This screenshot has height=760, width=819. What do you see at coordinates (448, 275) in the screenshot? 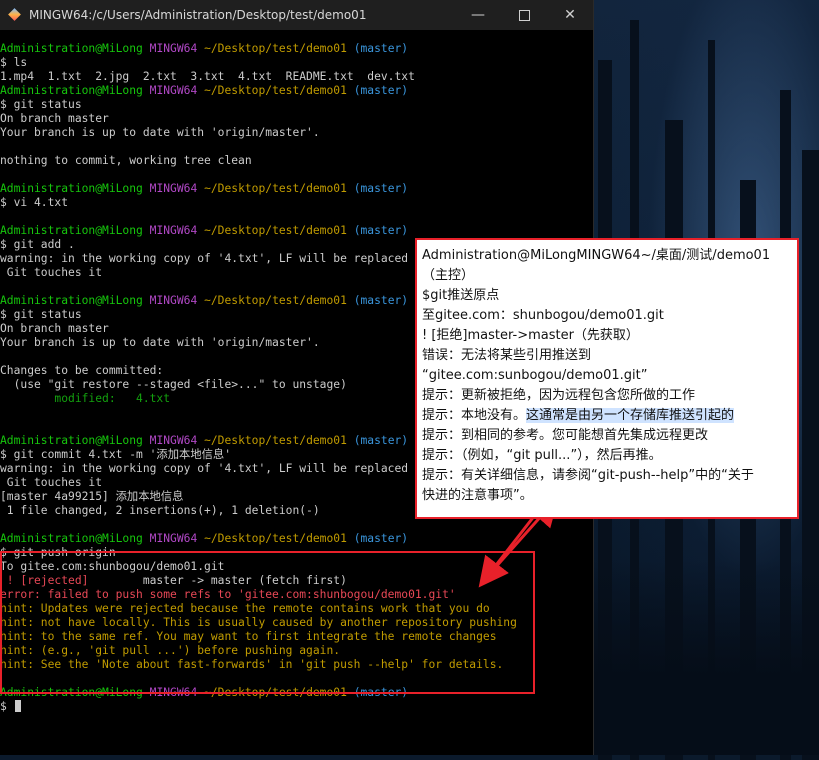
I see `translation-line: （主控）` at bounding box center [448, 275].